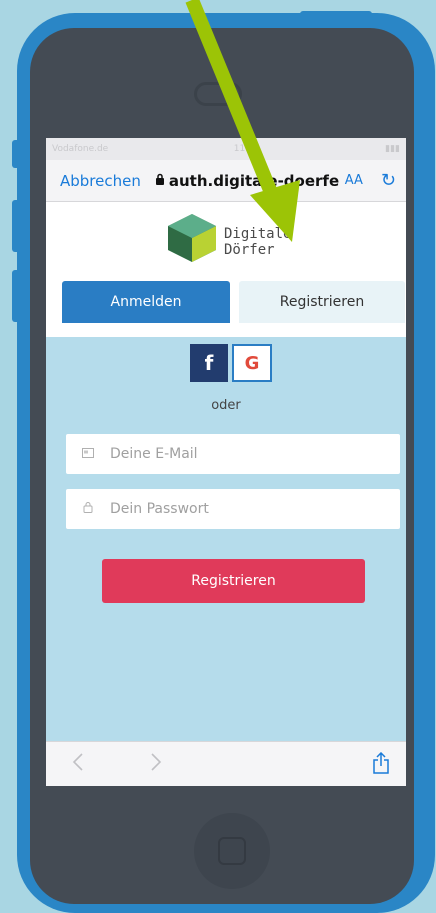 The height and width of the screenshot is (913, 436). What do you see at coordinates (226, 405) in the screenshot?
I see `separator-text: oder` at bounding box center [226, 405].